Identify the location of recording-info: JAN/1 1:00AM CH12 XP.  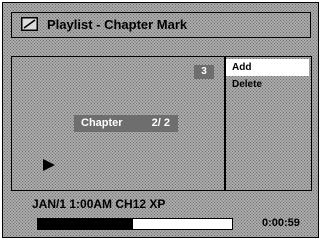
(99, 204).